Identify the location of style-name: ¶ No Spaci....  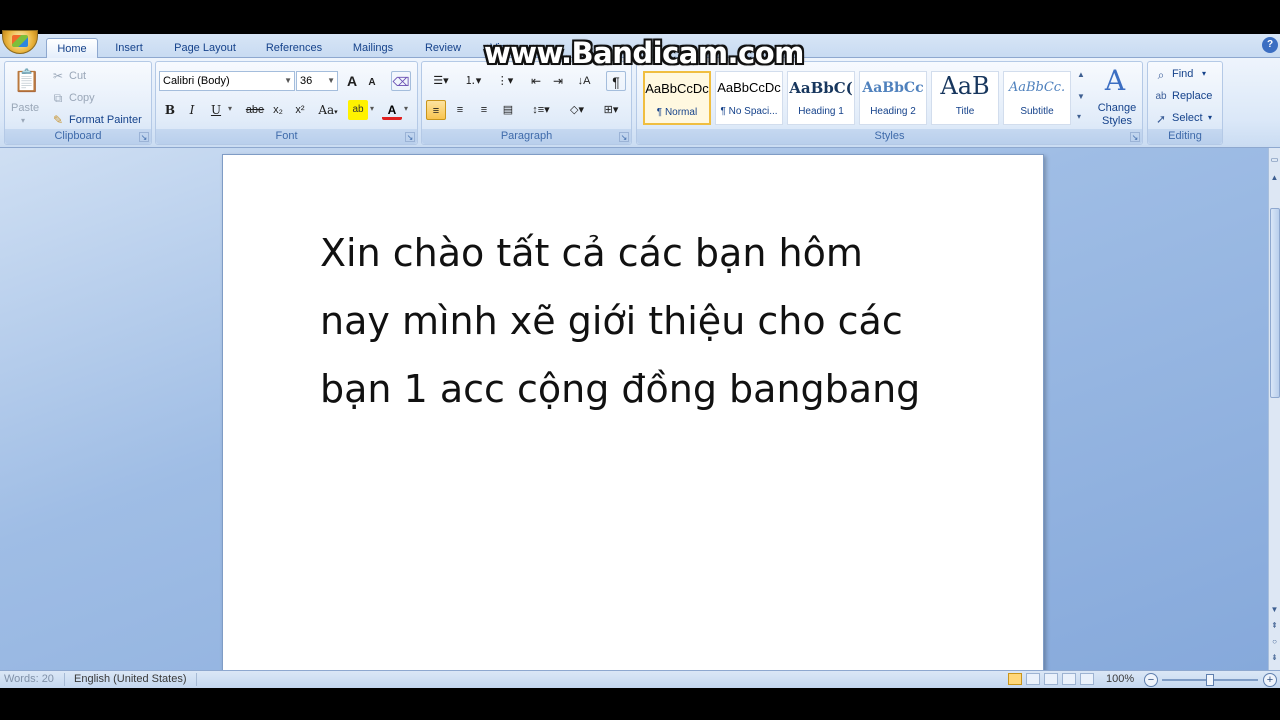
(749, 111).